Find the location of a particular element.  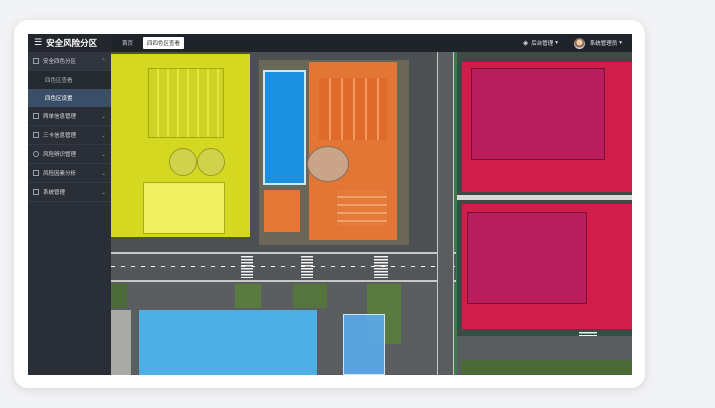

app-logo: ☰ 安全风险分区 is located at coordinates (69, 43).